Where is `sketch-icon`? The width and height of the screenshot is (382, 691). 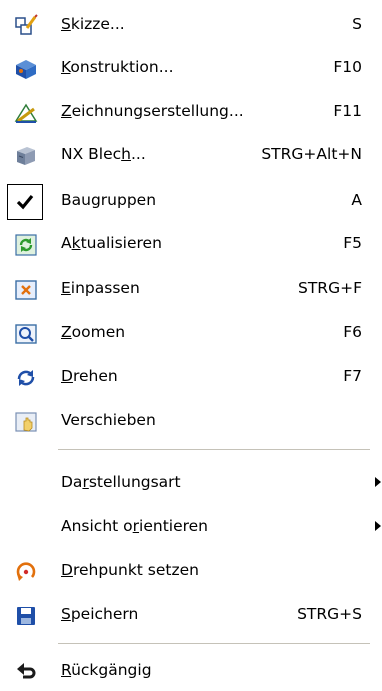
sketch-icon is located at coordinates (26, 26).